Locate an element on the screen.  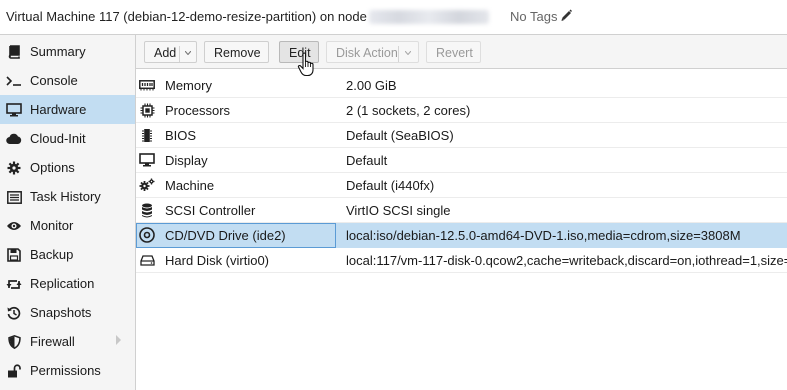
sidebar-item-summary: Summary is located at coordinates (67, 51).